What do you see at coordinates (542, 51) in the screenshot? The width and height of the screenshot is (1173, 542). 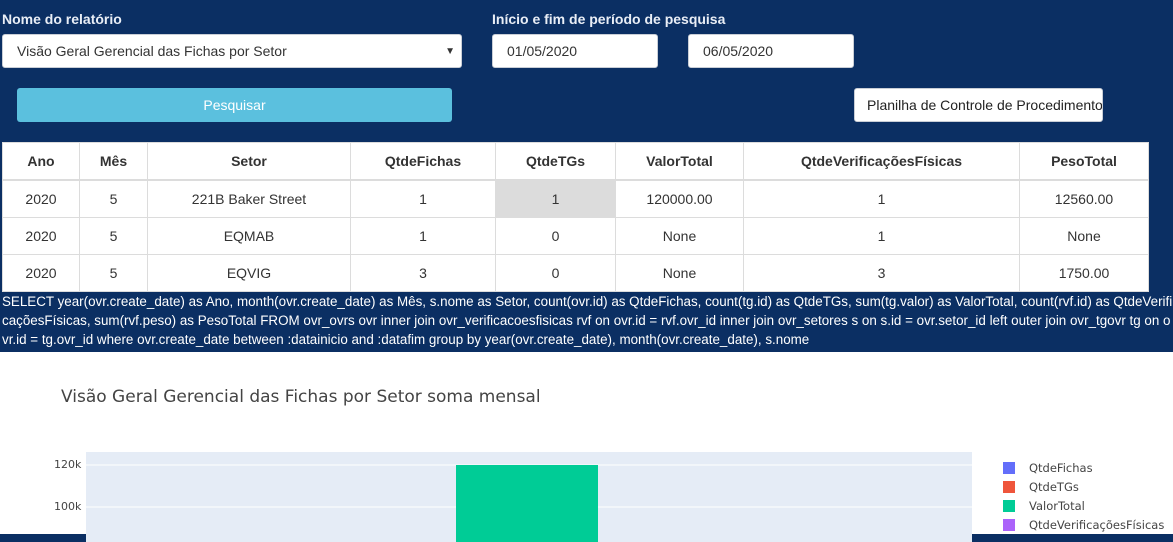 I see `start-date-value: 01/05/2020` at bounding box center [542, 51].